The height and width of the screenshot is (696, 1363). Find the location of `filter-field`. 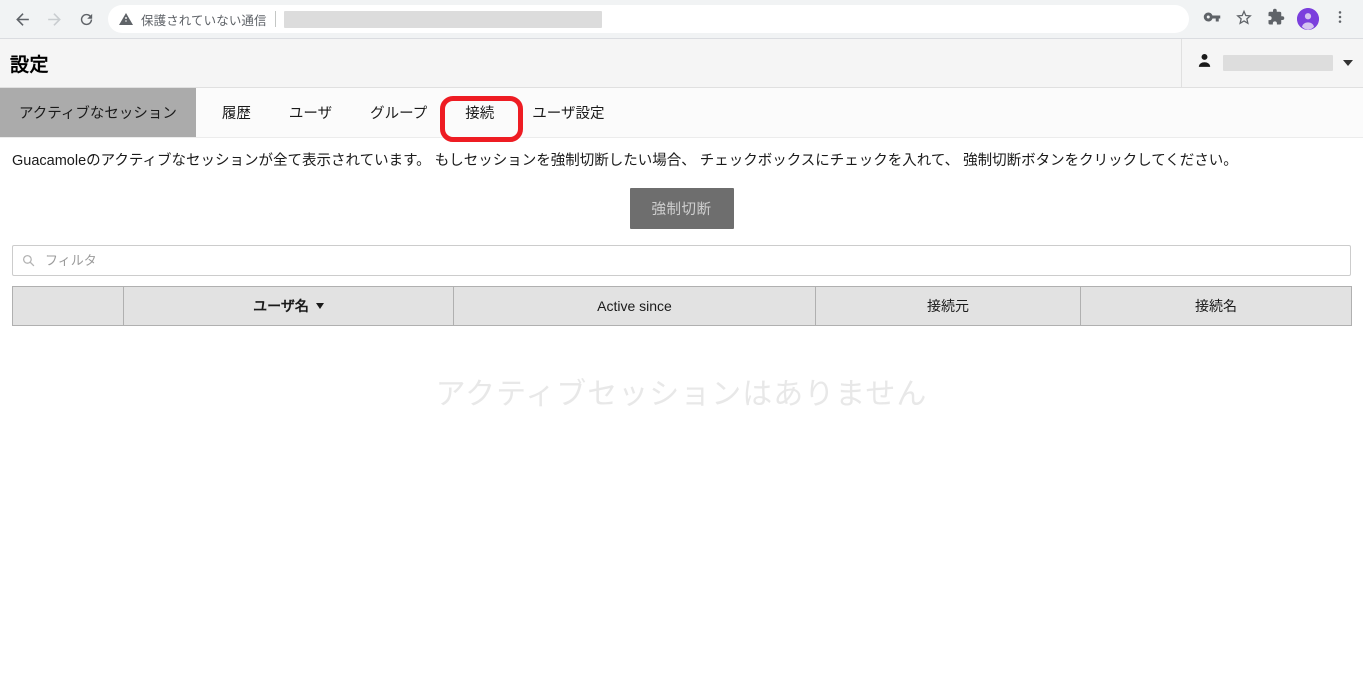

filter-field is located at coordinates (681, 261).